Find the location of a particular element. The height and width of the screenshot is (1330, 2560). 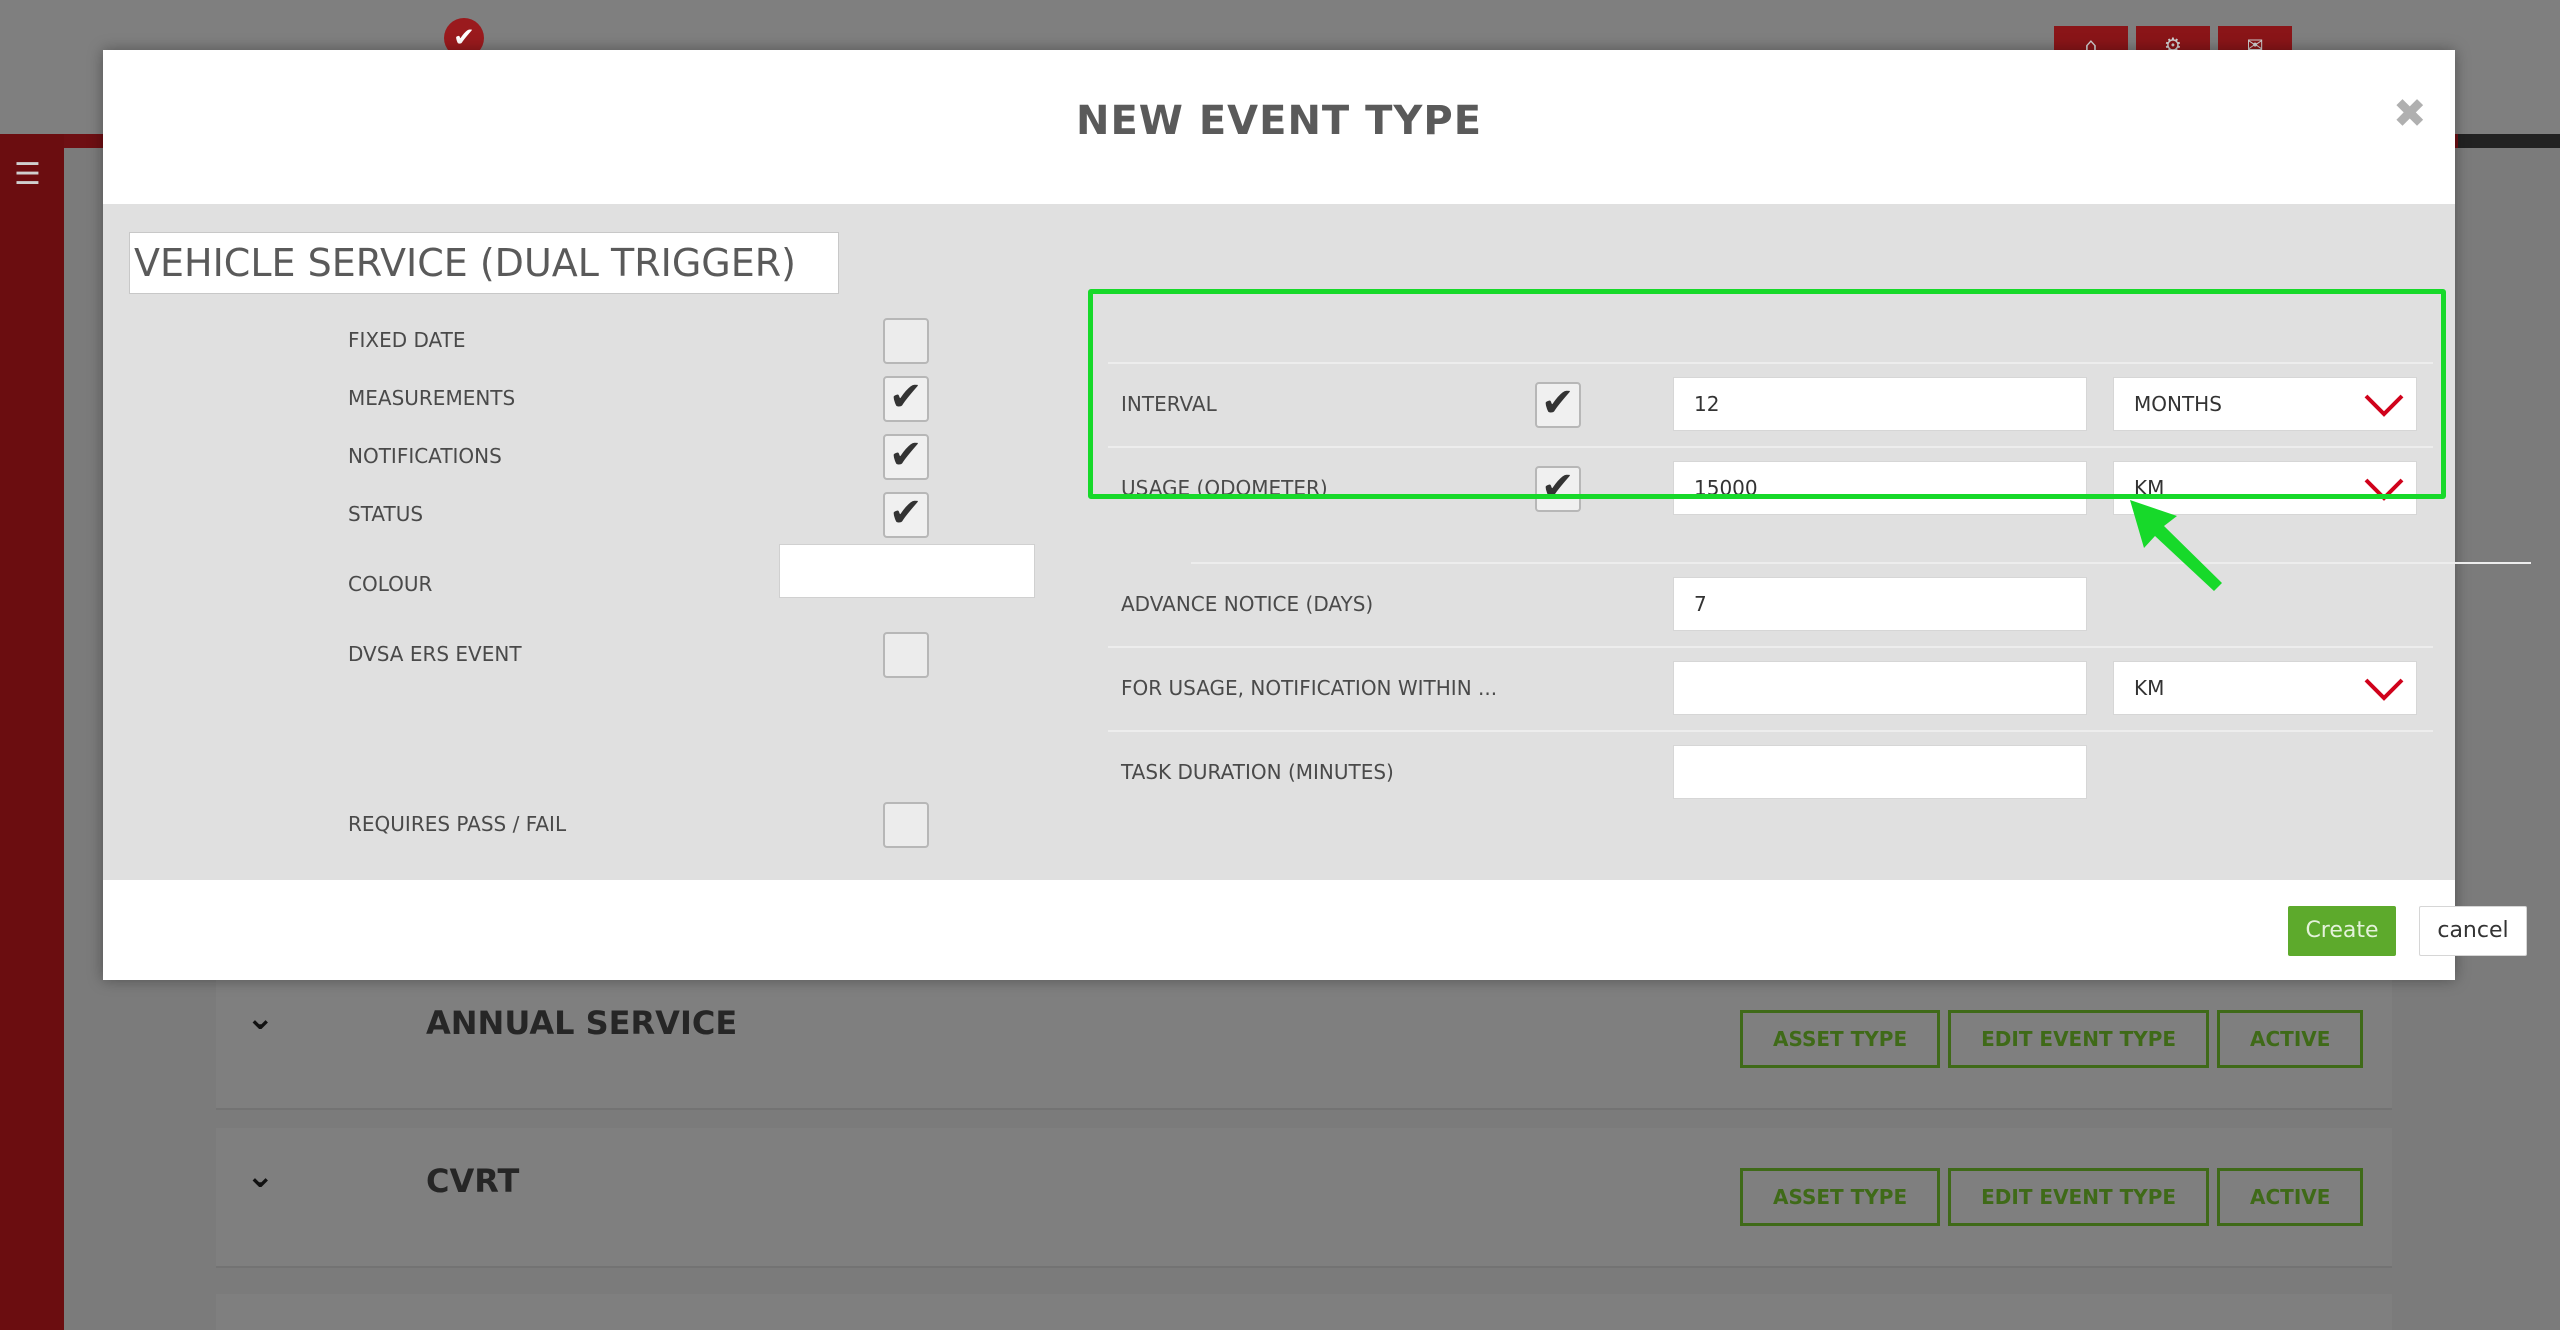

notifications-checkbox: ✔ is located at coordinates (906, 456).